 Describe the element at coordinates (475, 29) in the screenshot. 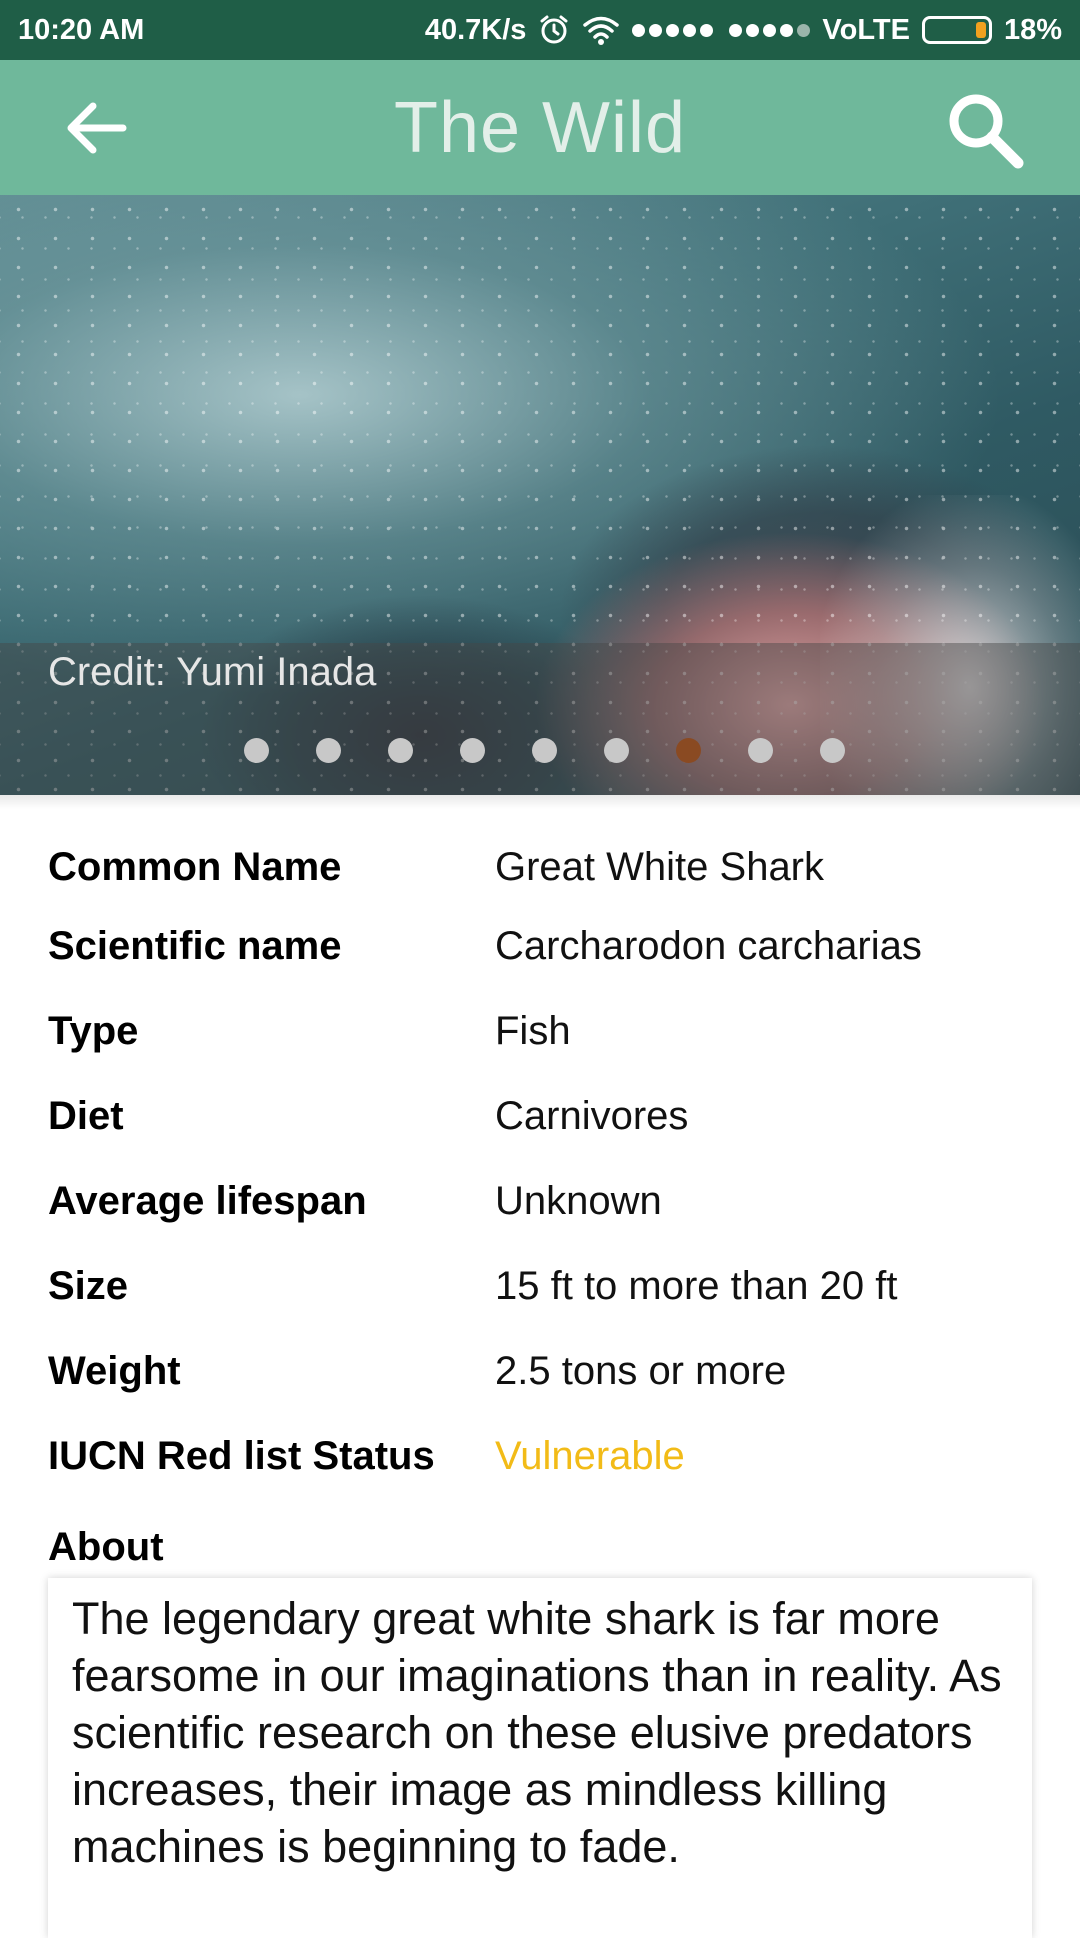

I see `net-speed: 40.7K/s` at that location.